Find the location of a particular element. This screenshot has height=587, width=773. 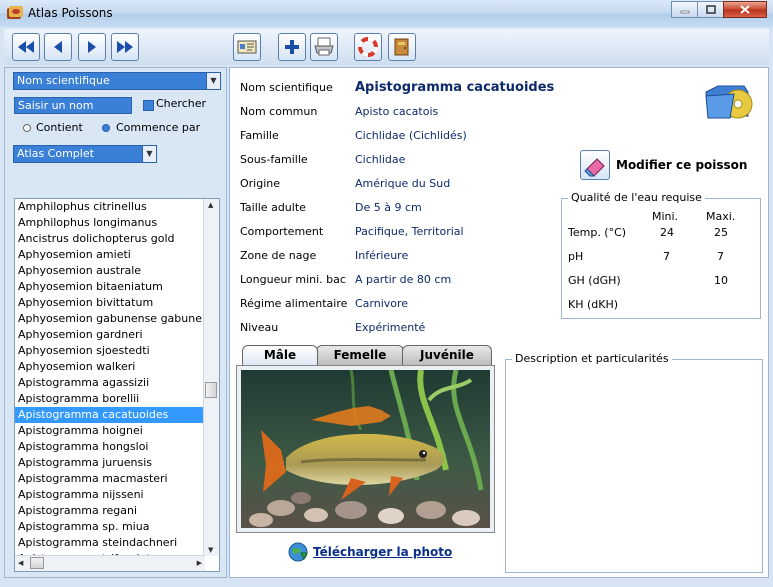

print-icon is located at coordinates (324, 46).